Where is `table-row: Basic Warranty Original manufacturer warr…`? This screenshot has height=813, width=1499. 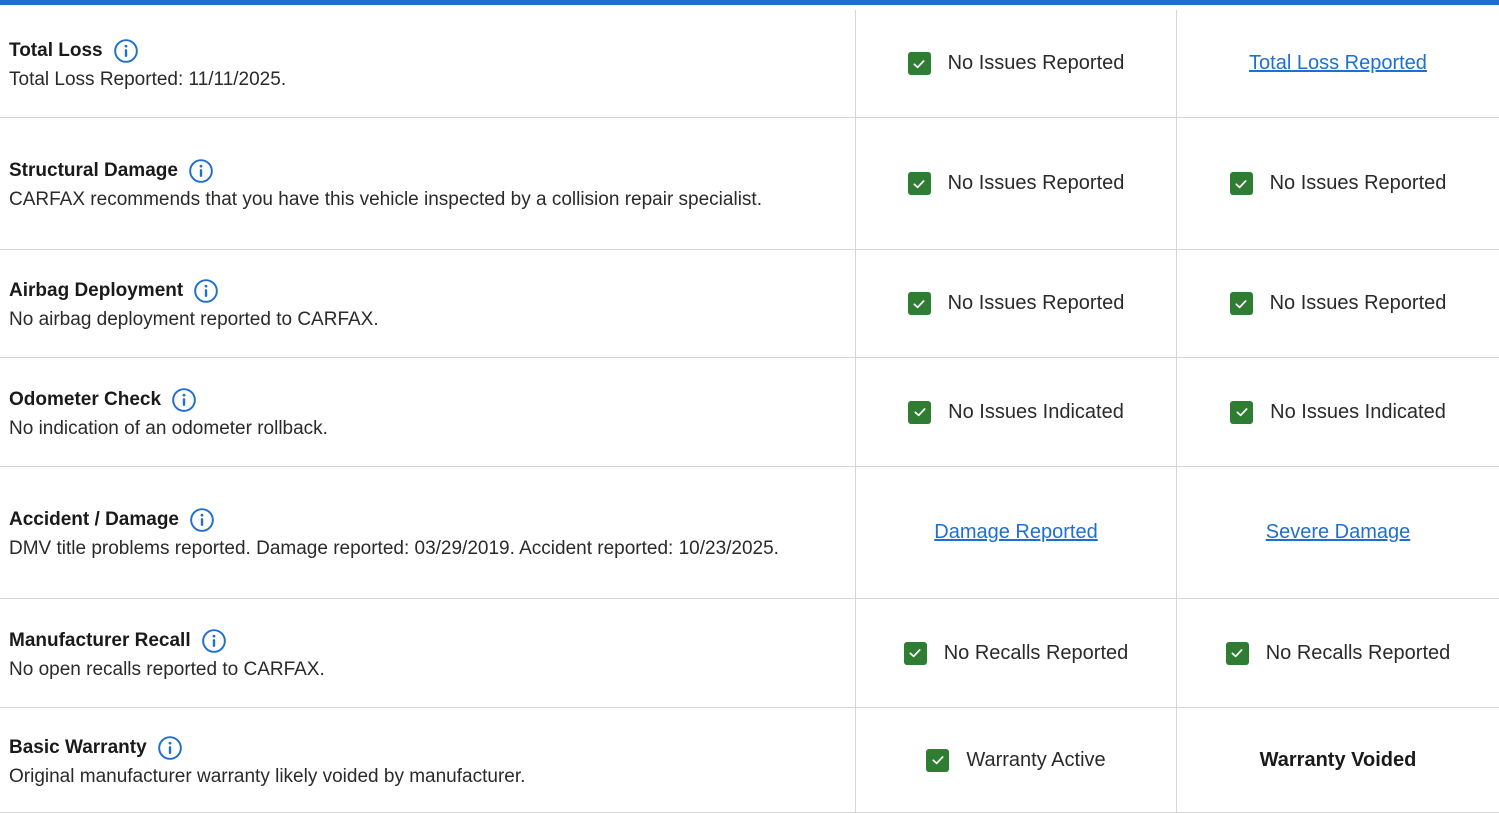 table-row: Basic Warranty Original manufacturer warr… is located at coordinates (749, 760).